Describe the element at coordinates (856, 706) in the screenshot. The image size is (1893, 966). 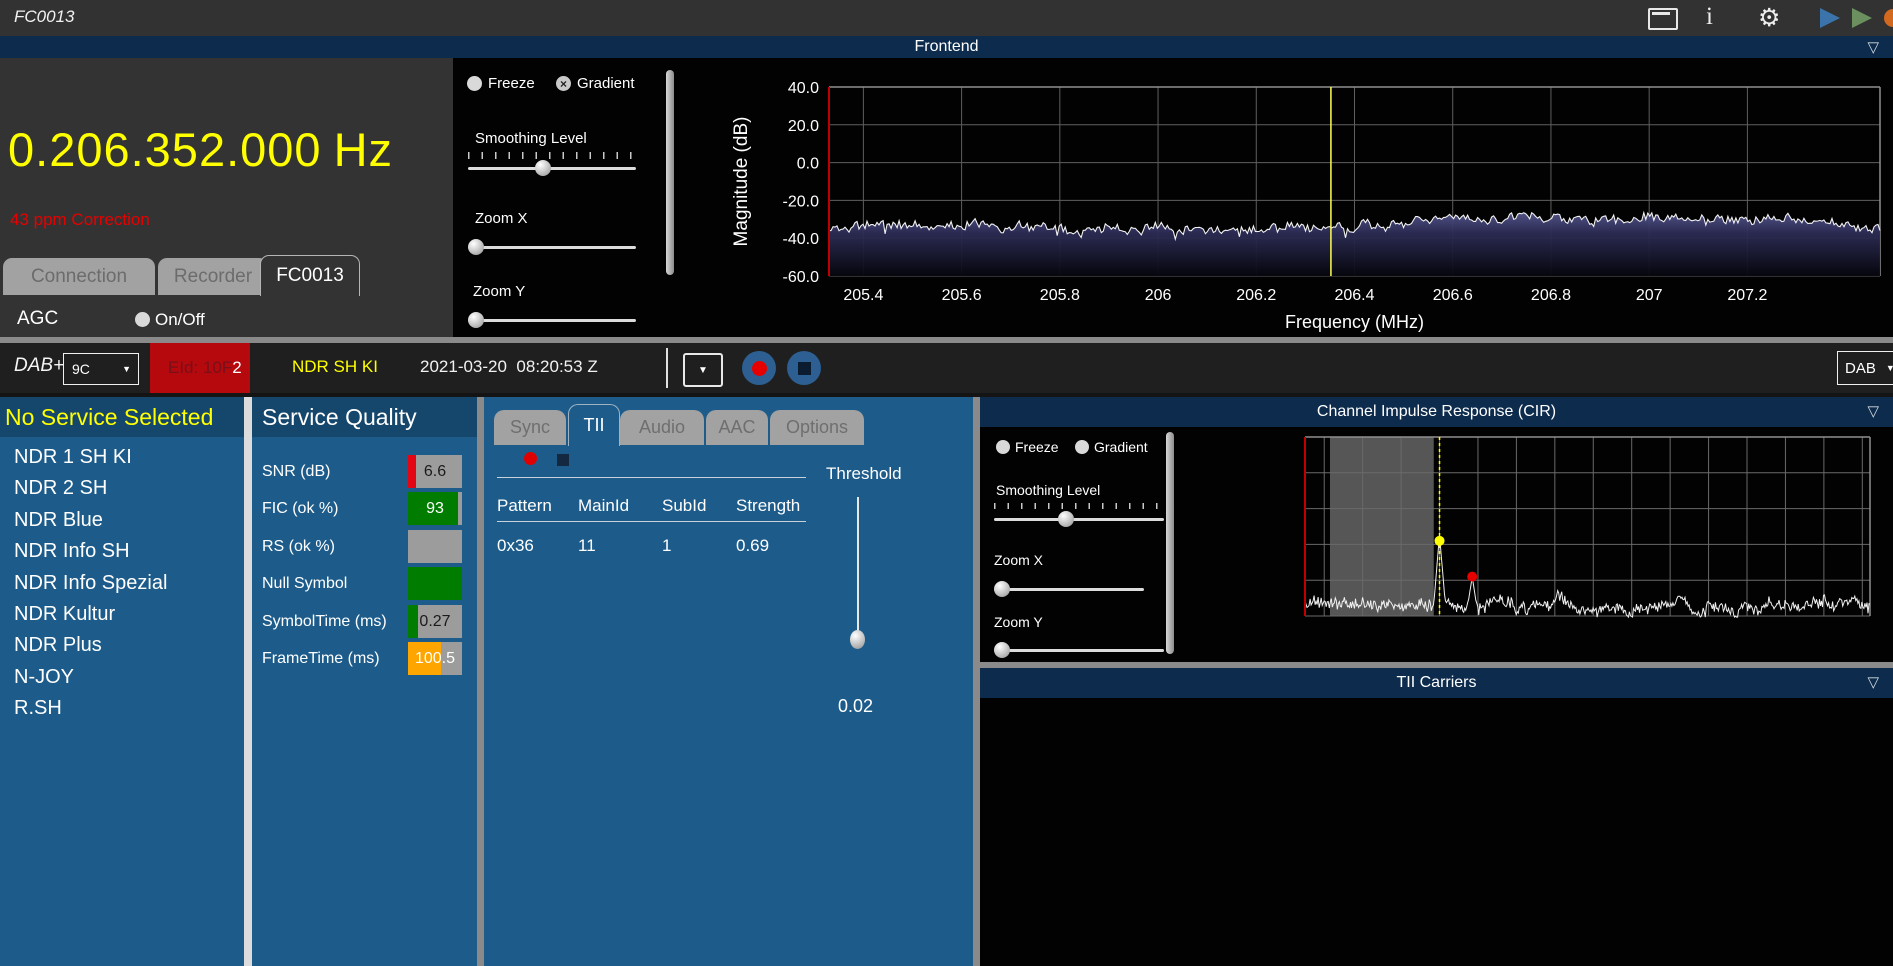
I see `threshold-value: 0.02` at that location.